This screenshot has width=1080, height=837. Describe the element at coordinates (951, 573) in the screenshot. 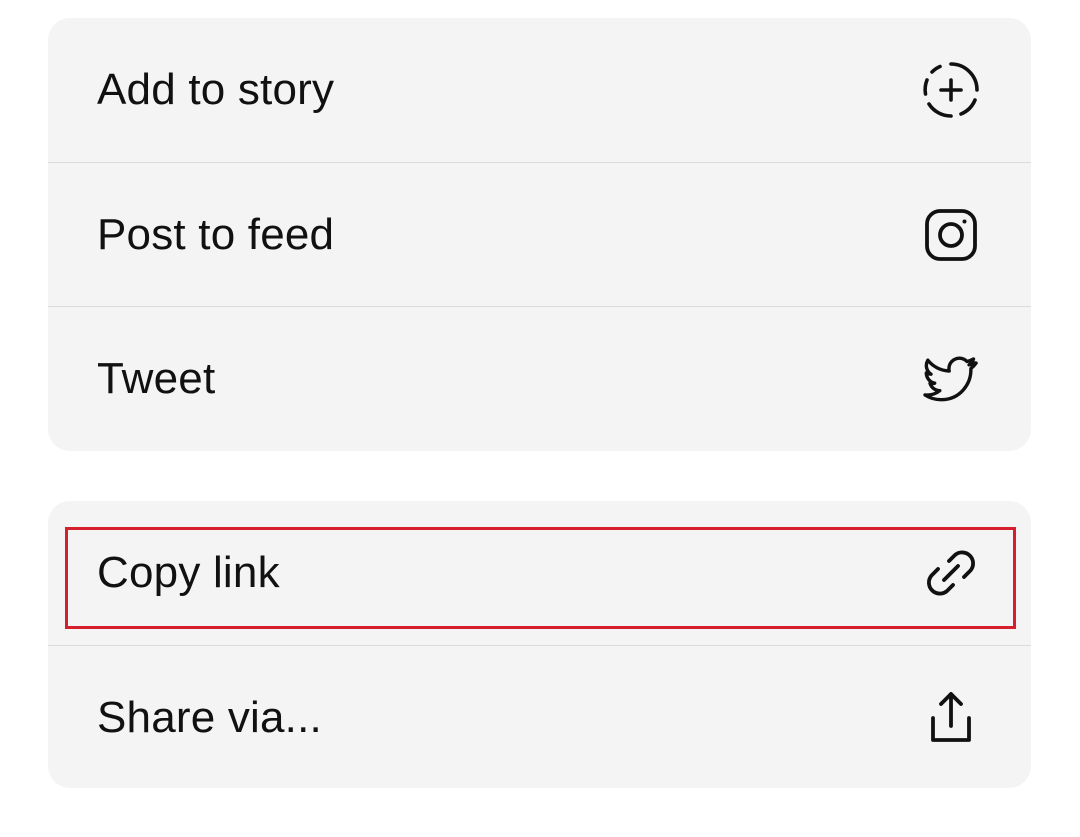

I see `link-icon` at that location.